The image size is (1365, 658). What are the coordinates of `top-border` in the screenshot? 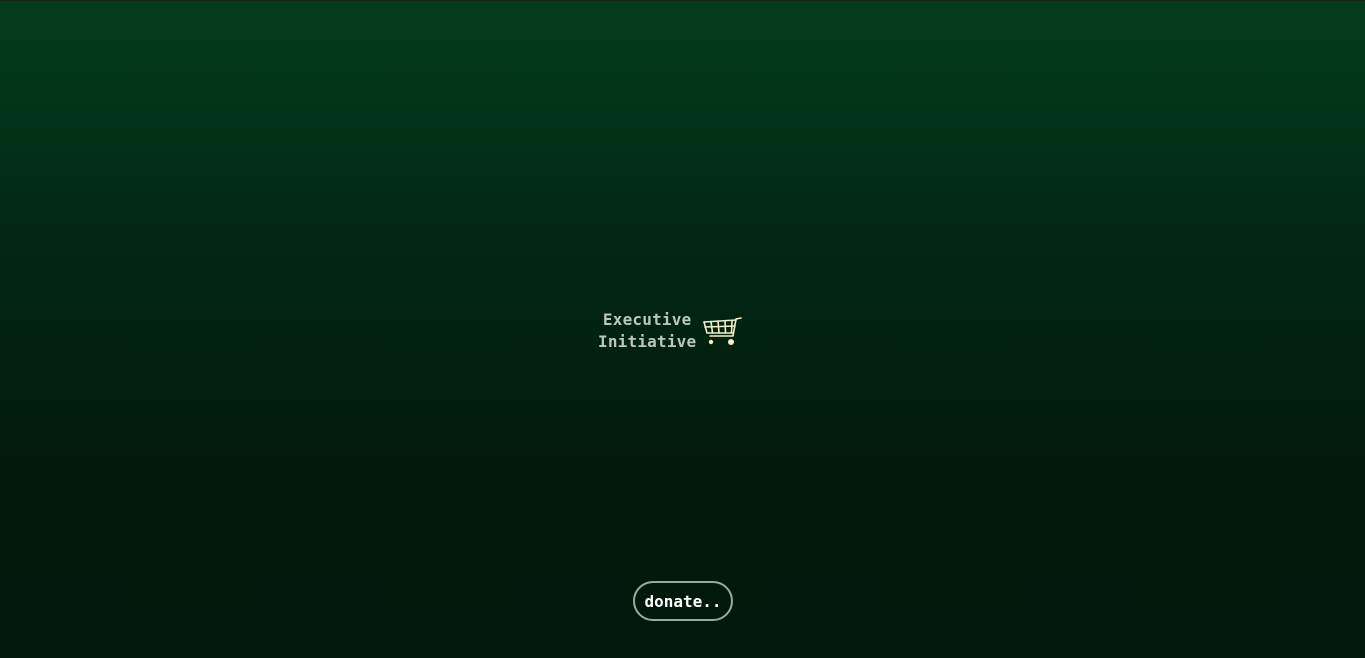 It's located at (682, 0).